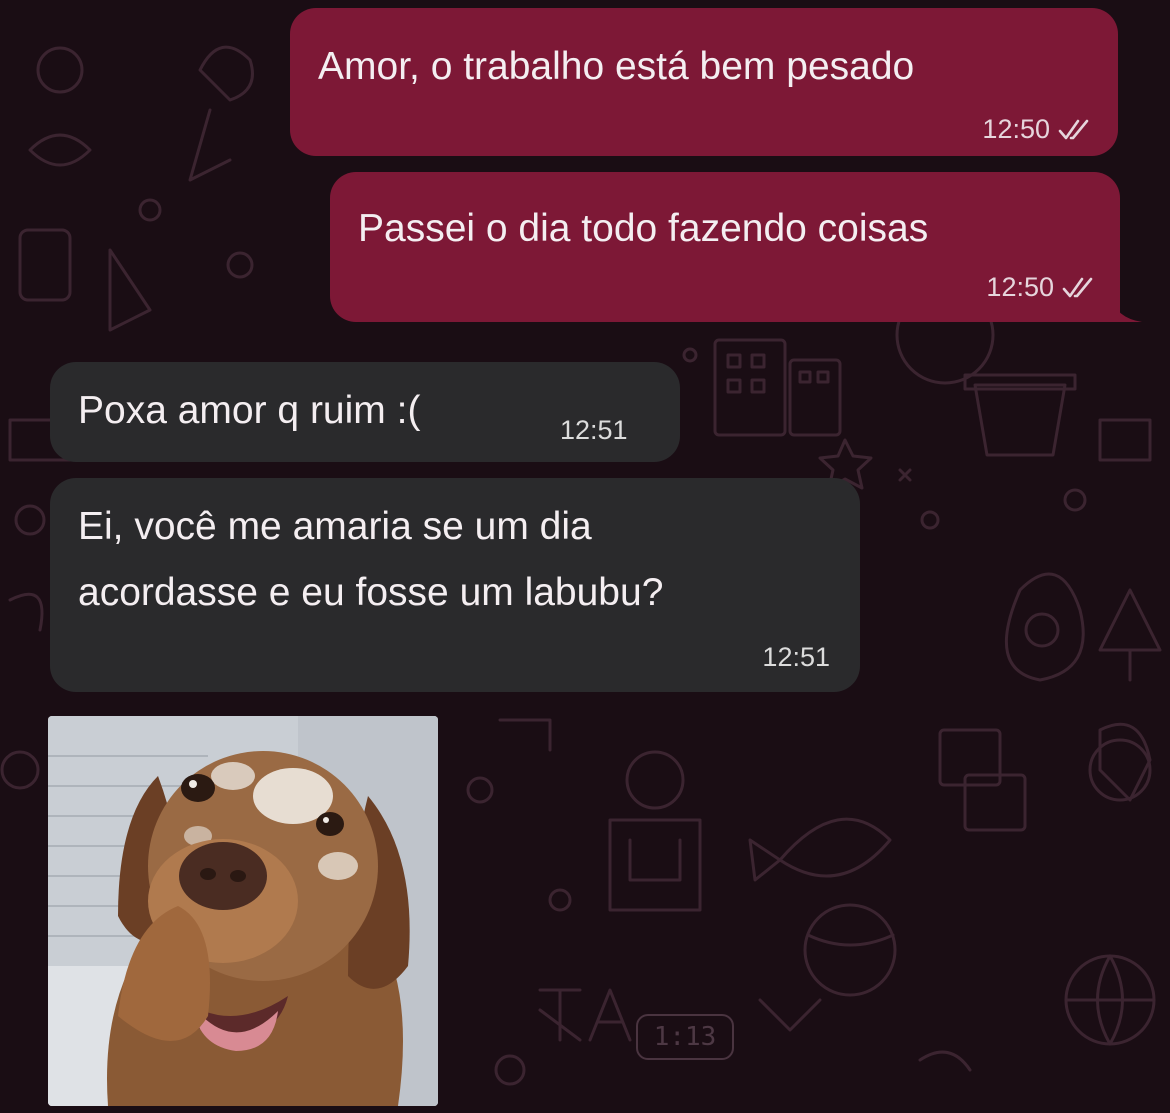 The height and width of the screenshot is (1113, 1170). What do you see at coordinates (643, 228) in the screenshot?
I see `message-text: Passei o dia todo fazendo coisas` at bounding box center [643, 228].